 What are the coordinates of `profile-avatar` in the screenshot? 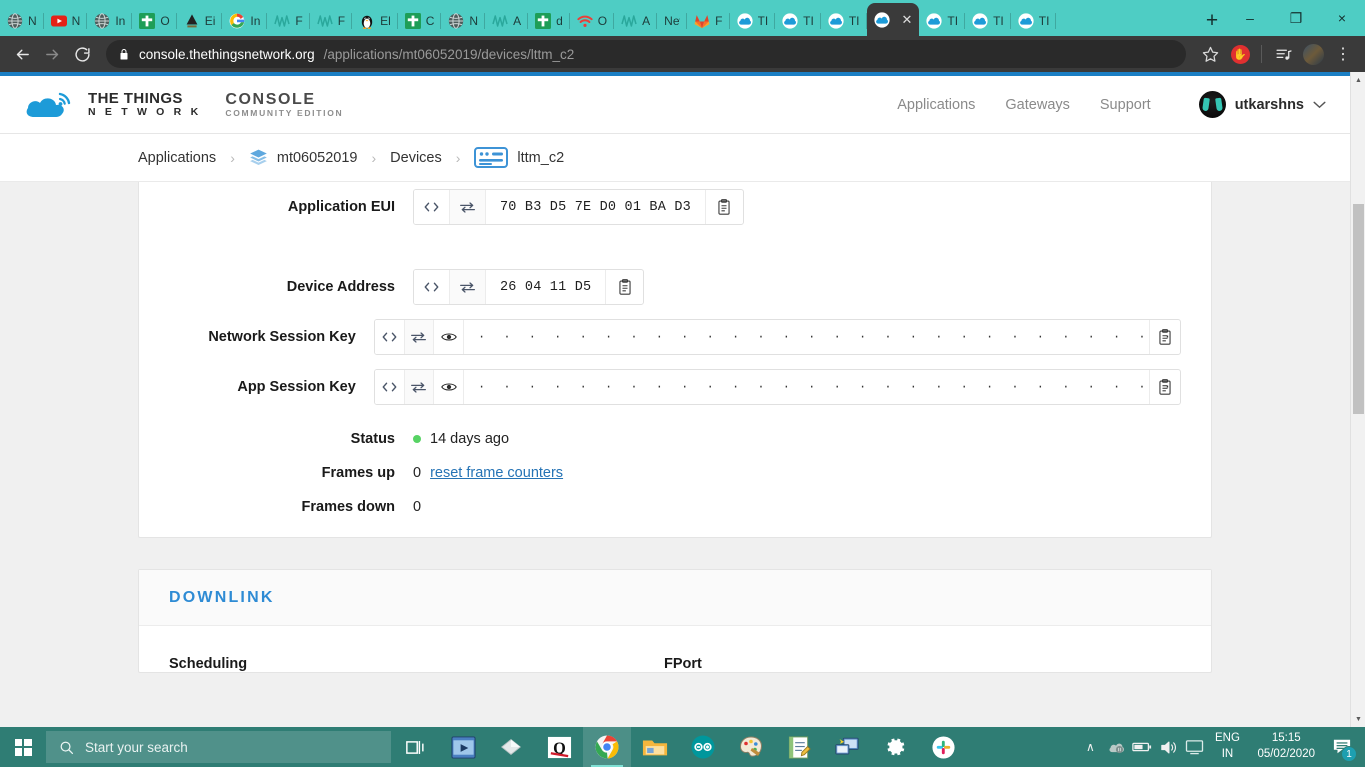 It's located at (1313, 54).